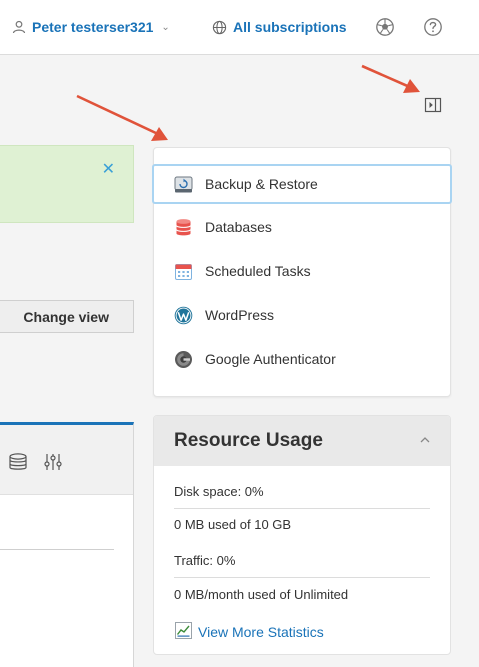 The width and height of the screenshot is (479, 667). What do you see at coordinates (183, 359) in the screenshot?
I see `google-authenticator-icon` at bounding box center [183, 359].